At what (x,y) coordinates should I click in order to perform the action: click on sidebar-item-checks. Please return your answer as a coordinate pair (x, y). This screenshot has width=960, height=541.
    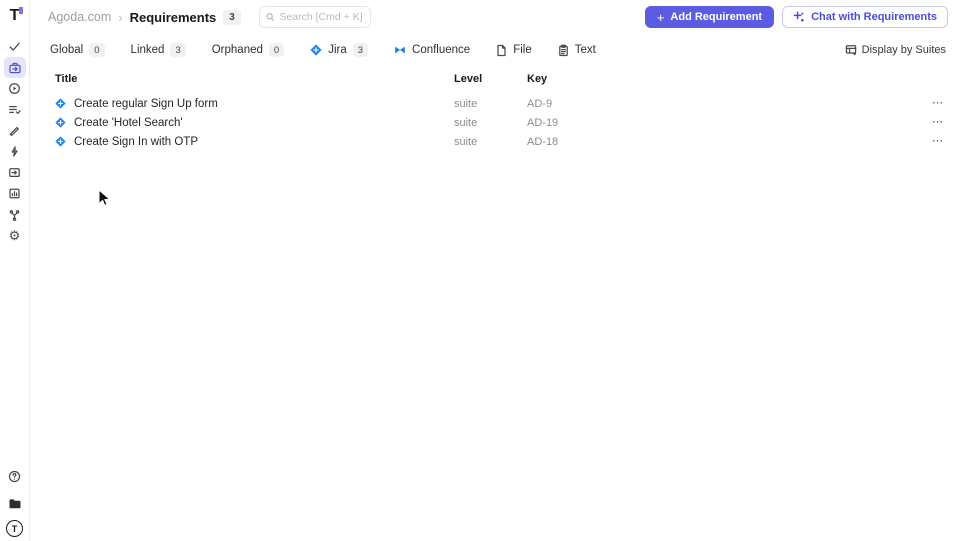
    Looking at the image, I should click on (15, 46).